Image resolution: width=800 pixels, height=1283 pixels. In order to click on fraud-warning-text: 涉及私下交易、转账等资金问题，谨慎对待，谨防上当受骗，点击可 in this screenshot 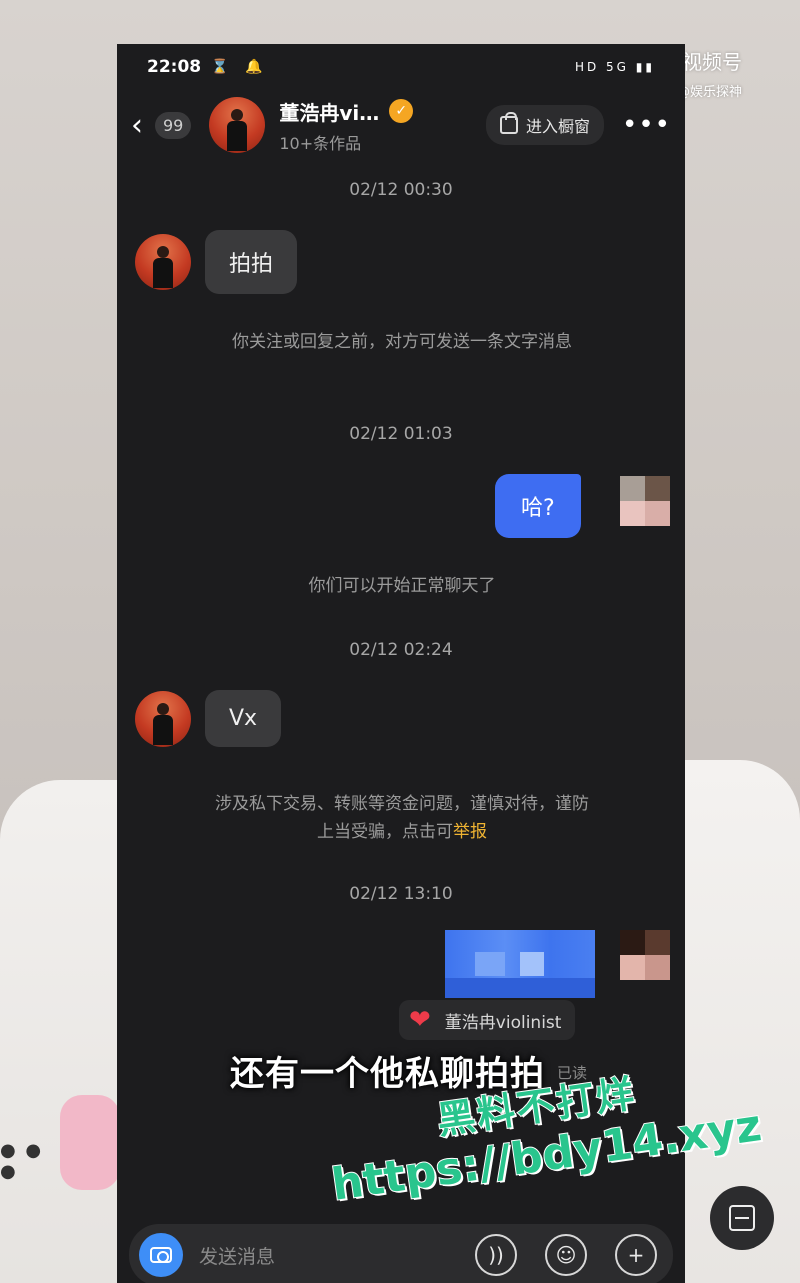, I will do `click(402, 818)`.